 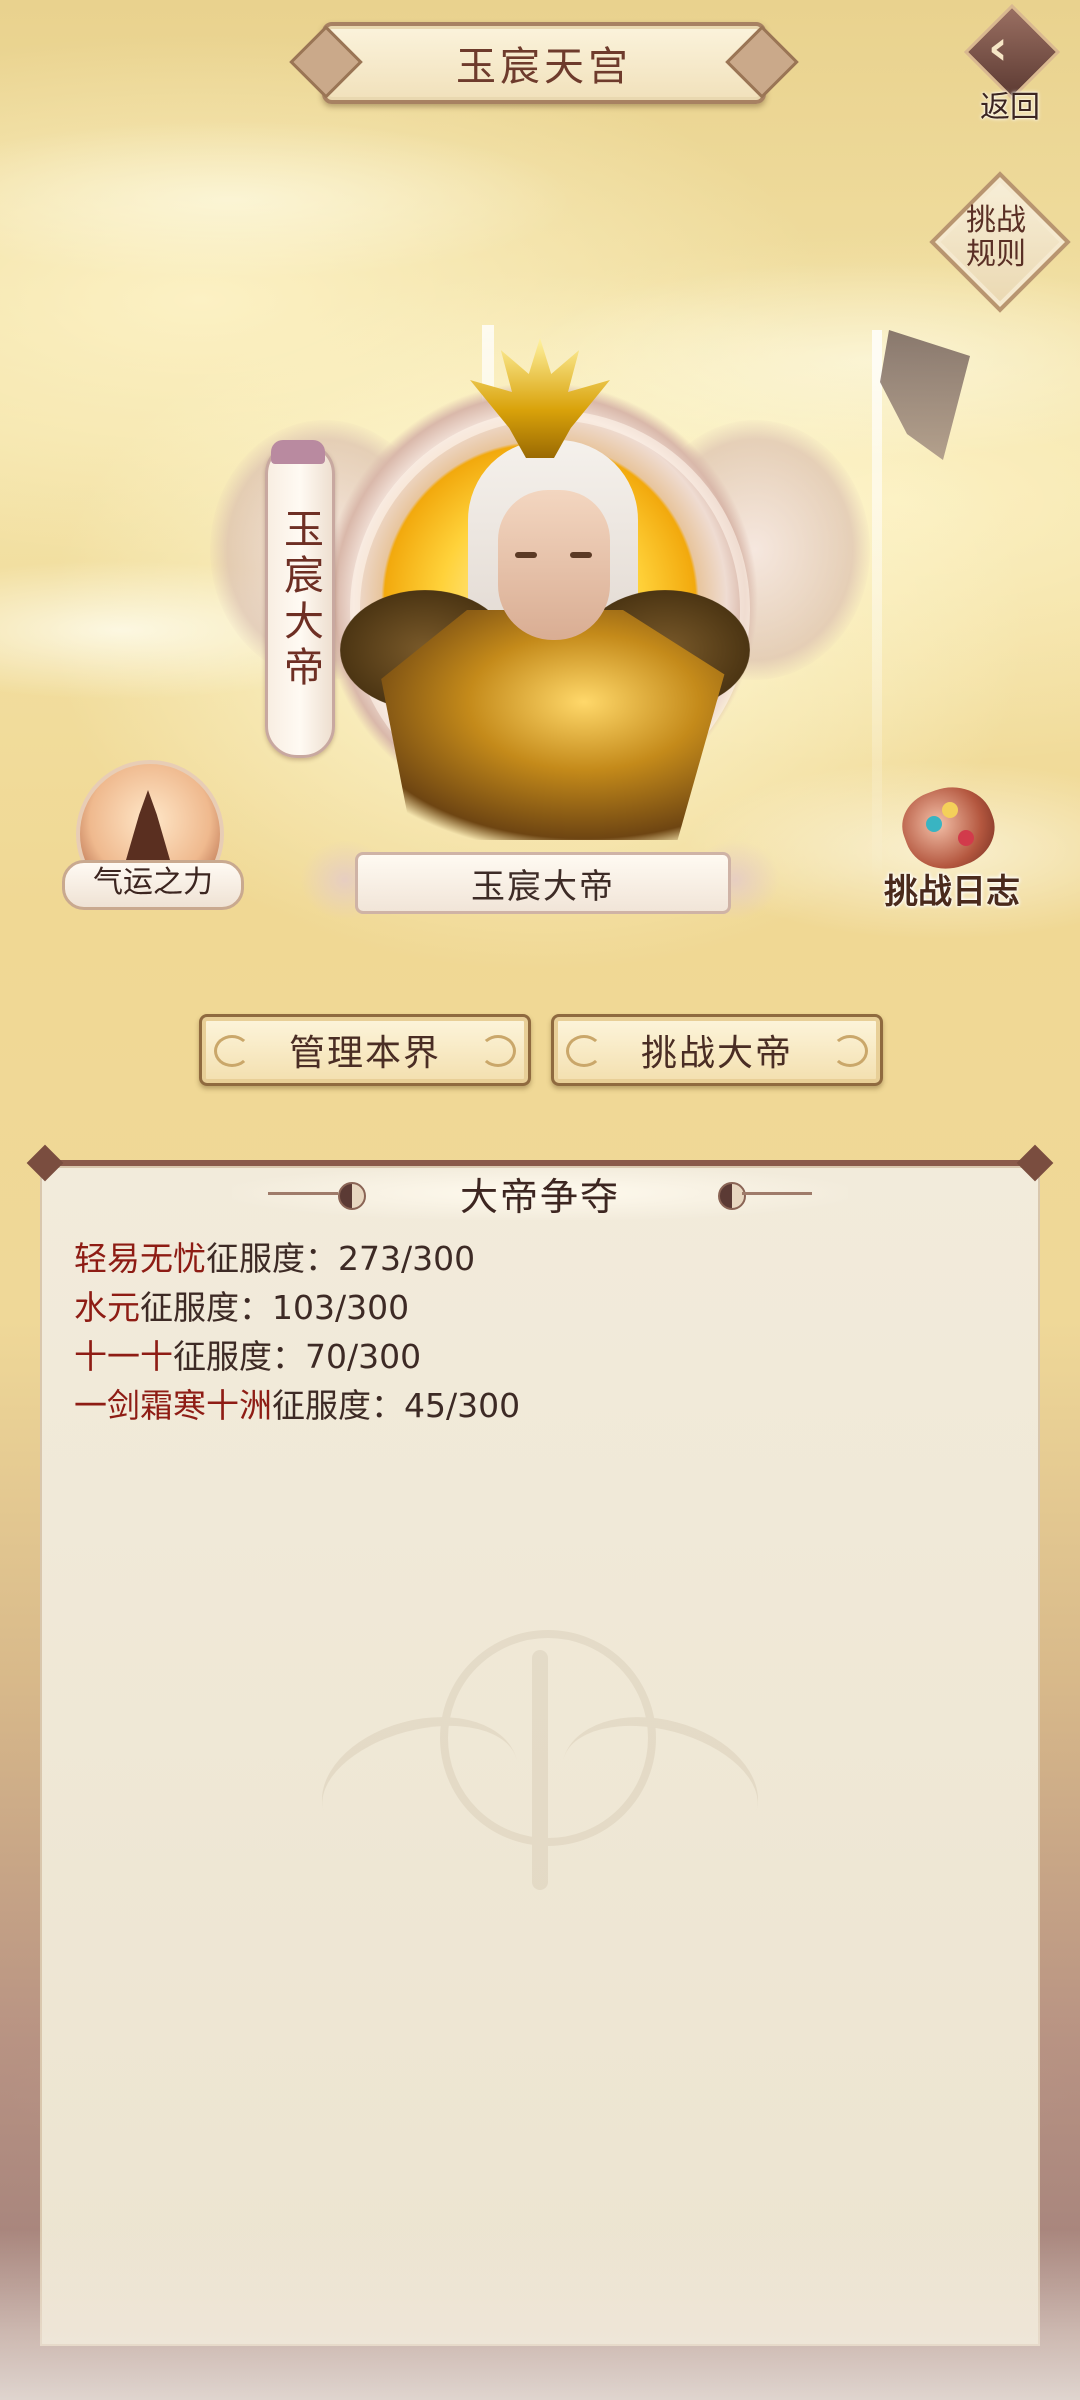 What do you see at coordinates (534, 1258) in the screenshot?
I see `standing-row: 轻易无忧征服度：273/300` at bounding box center [534, 1258].